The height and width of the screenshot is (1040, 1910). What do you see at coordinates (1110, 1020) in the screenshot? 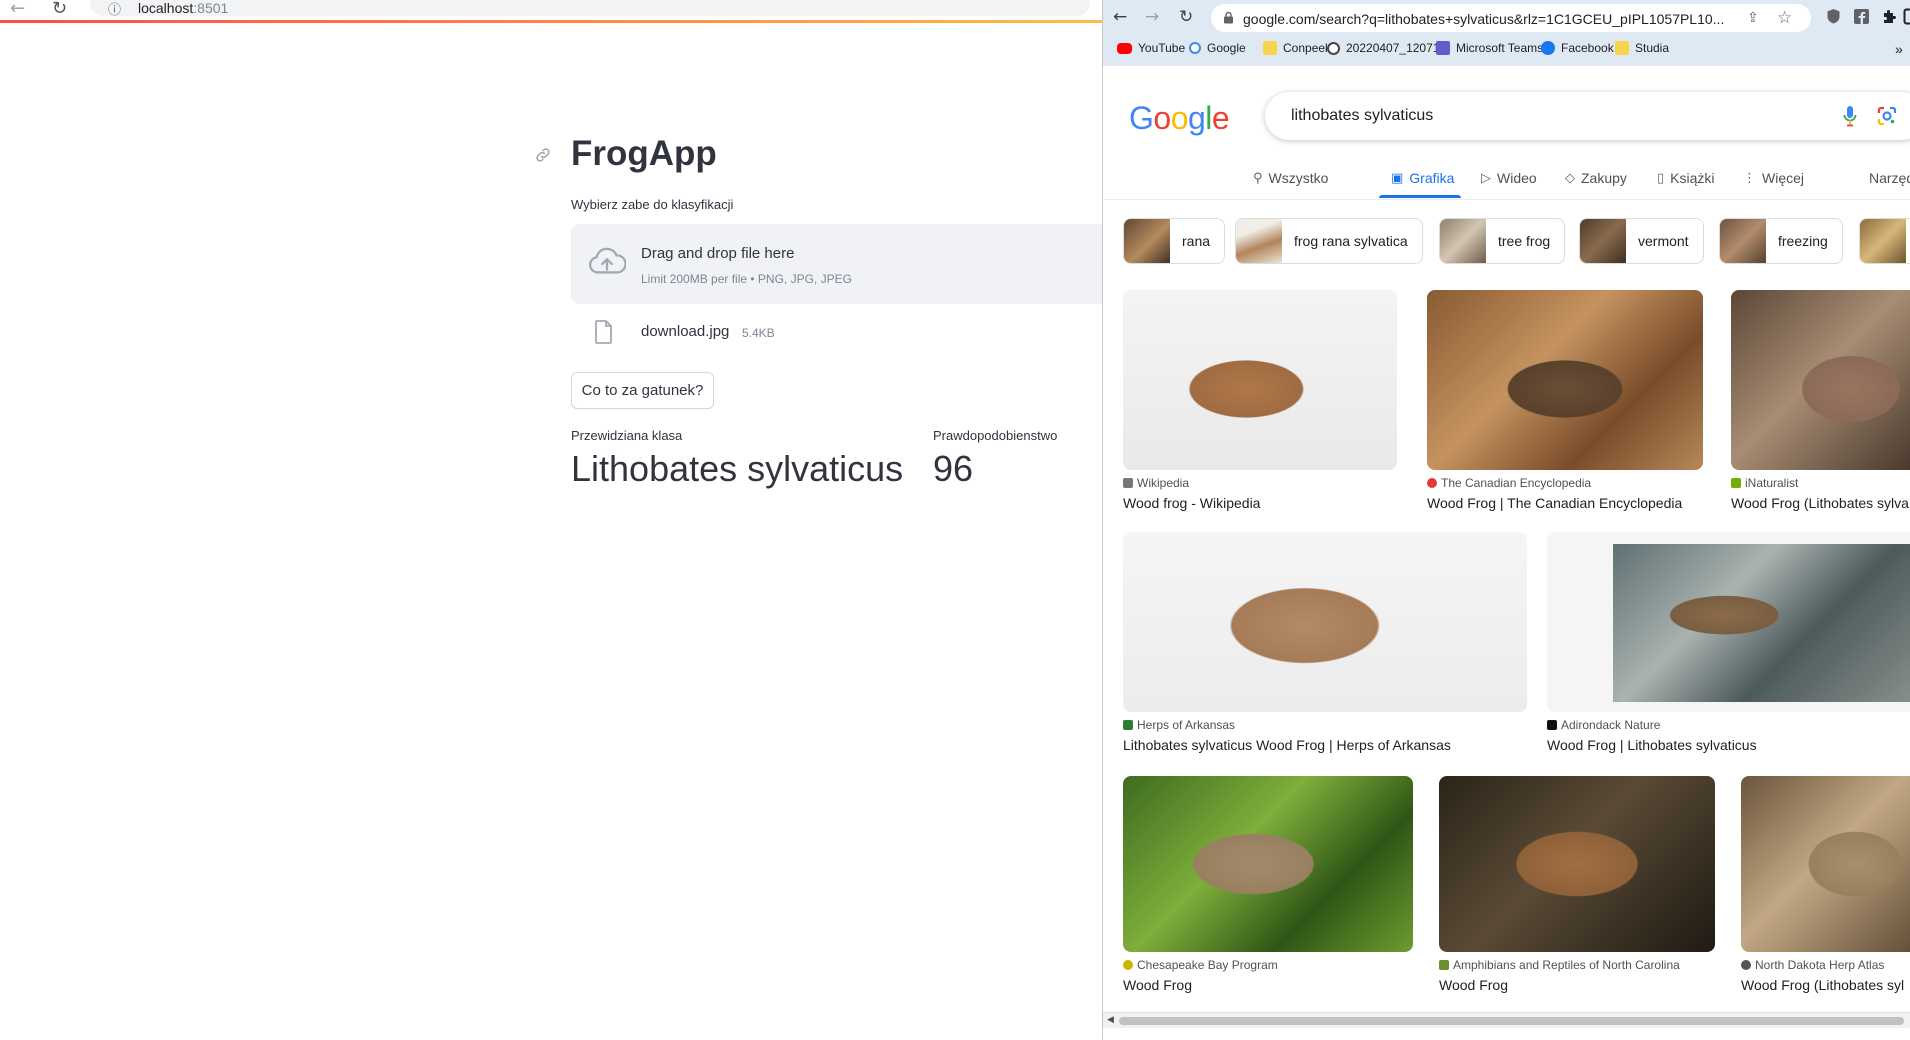
I see `scroll-left-arrow-icon: ◀` at bounding box center [1110, 1020].